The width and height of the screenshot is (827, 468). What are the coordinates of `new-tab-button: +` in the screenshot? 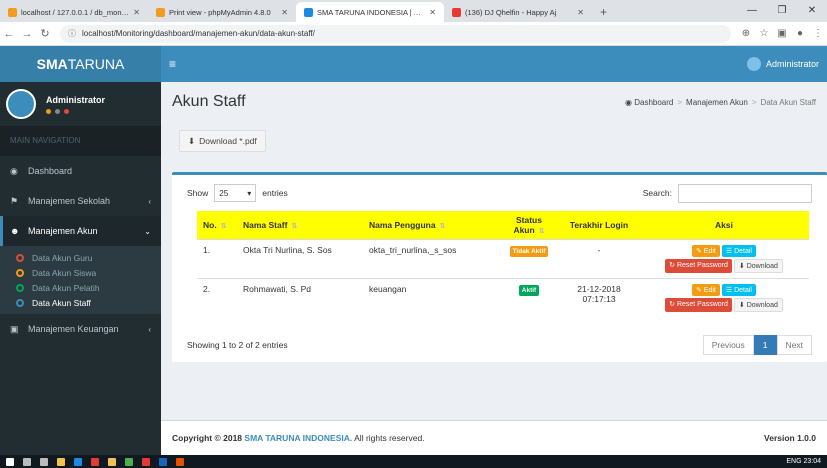 It's located at (603, 12).